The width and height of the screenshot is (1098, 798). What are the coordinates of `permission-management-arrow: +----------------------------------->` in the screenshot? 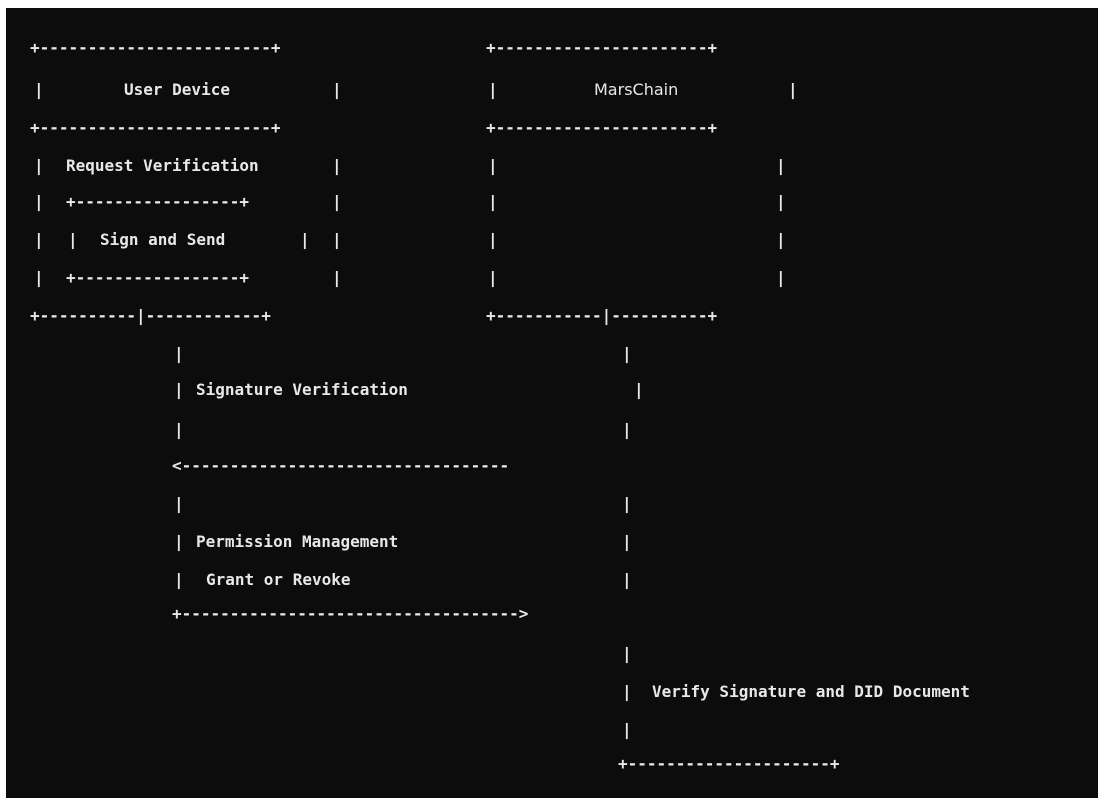 It's located at (350, 613).